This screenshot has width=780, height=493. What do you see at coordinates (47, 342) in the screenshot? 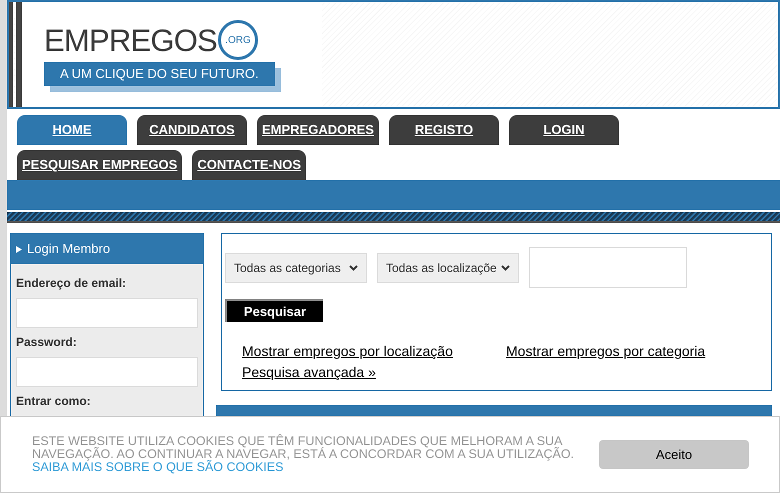
I see `password-label: Password:` at bounding box center [47, 342].